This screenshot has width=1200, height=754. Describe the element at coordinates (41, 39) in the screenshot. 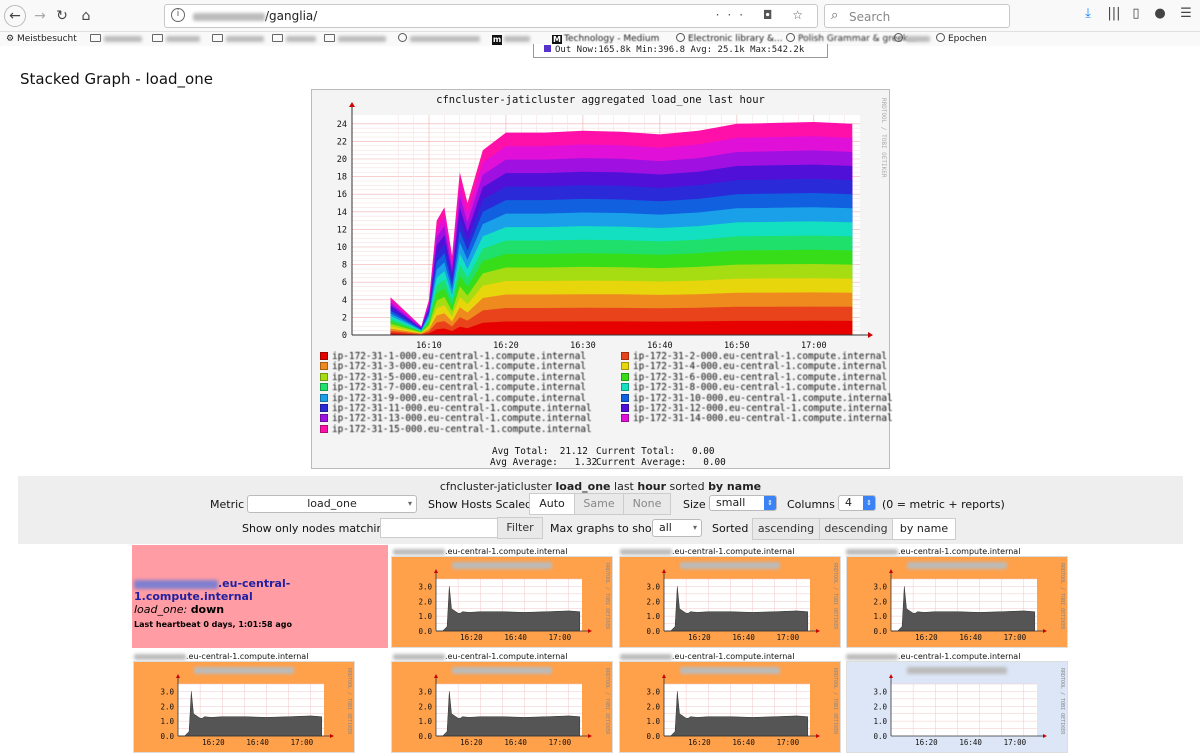

I see `bookmark-meistbesucht: ⚙ Meistbesucht` at that location.